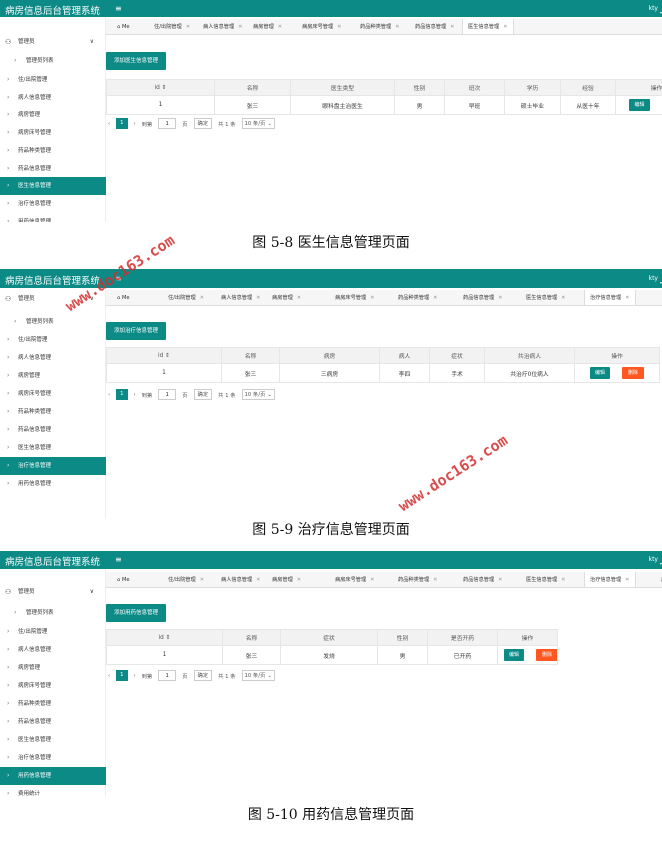 The height and width of the screenshot is (849, 662). What do you see at coordinates (53, 790) in the screenshot?
I see `sidebar-item: › 费用统计` at bounding box center [53, 790].